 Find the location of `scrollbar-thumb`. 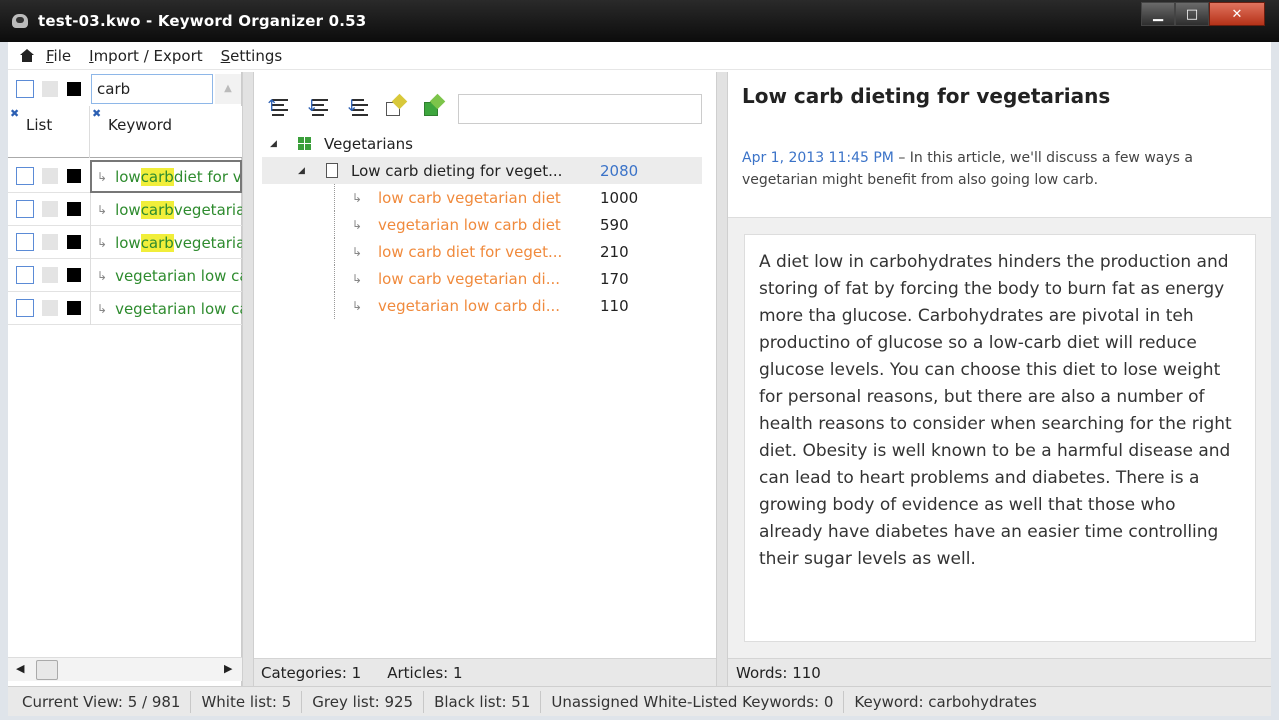

scrollbar-thumb is located at coordinates (47, 670).